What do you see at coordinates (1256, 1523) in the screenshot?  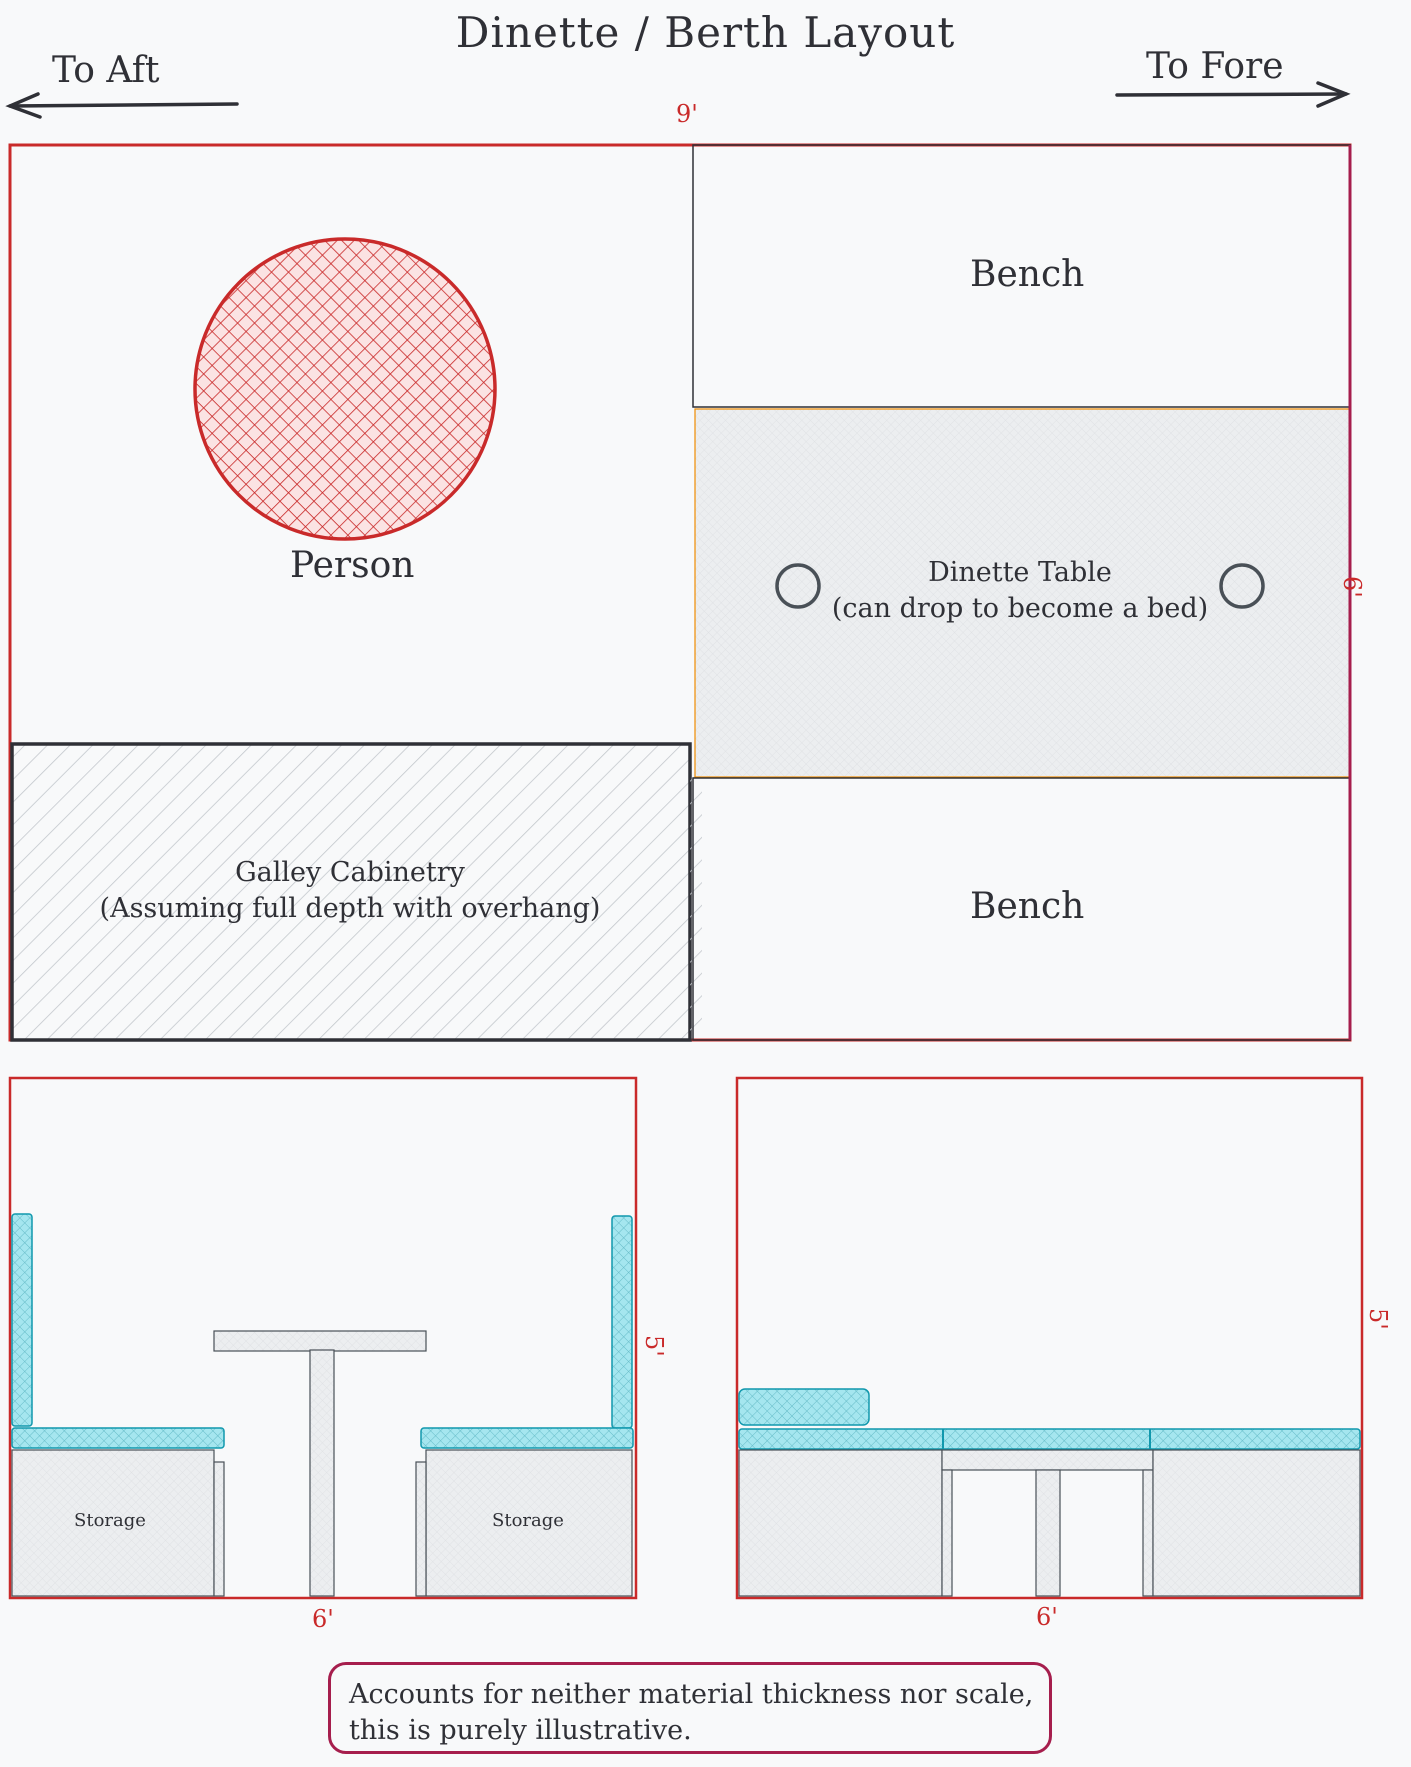 I see `right-storage-right` at bounding box center [1256, 1523].